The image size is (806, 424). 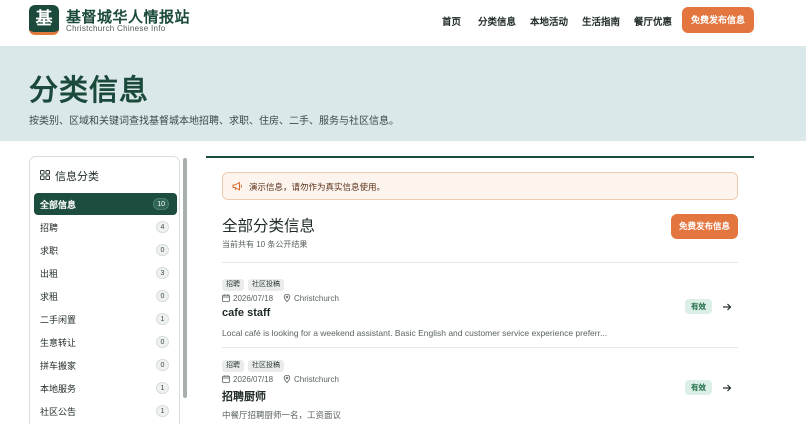 What do you see at coordinates (105, 411) in the screenshot?
I see `sidebar-item-community: 社区公告 1` at bounding box center [105, 411].